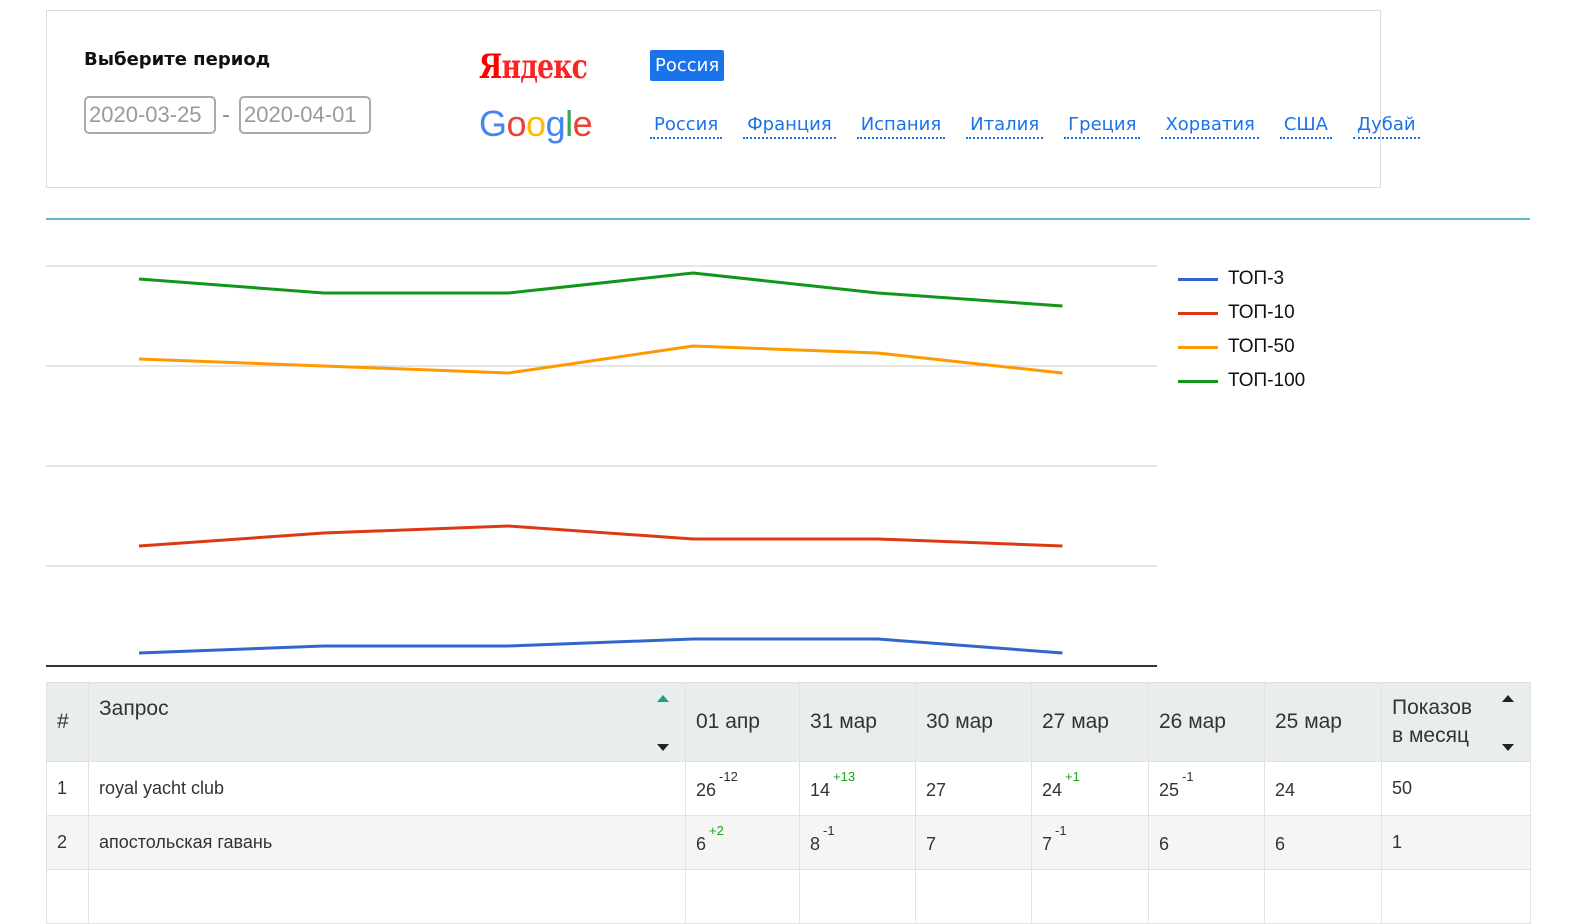  Describe the element at coordinates (857, 842) in the screenshot. I see `row-date-2: 8-1` at that location.